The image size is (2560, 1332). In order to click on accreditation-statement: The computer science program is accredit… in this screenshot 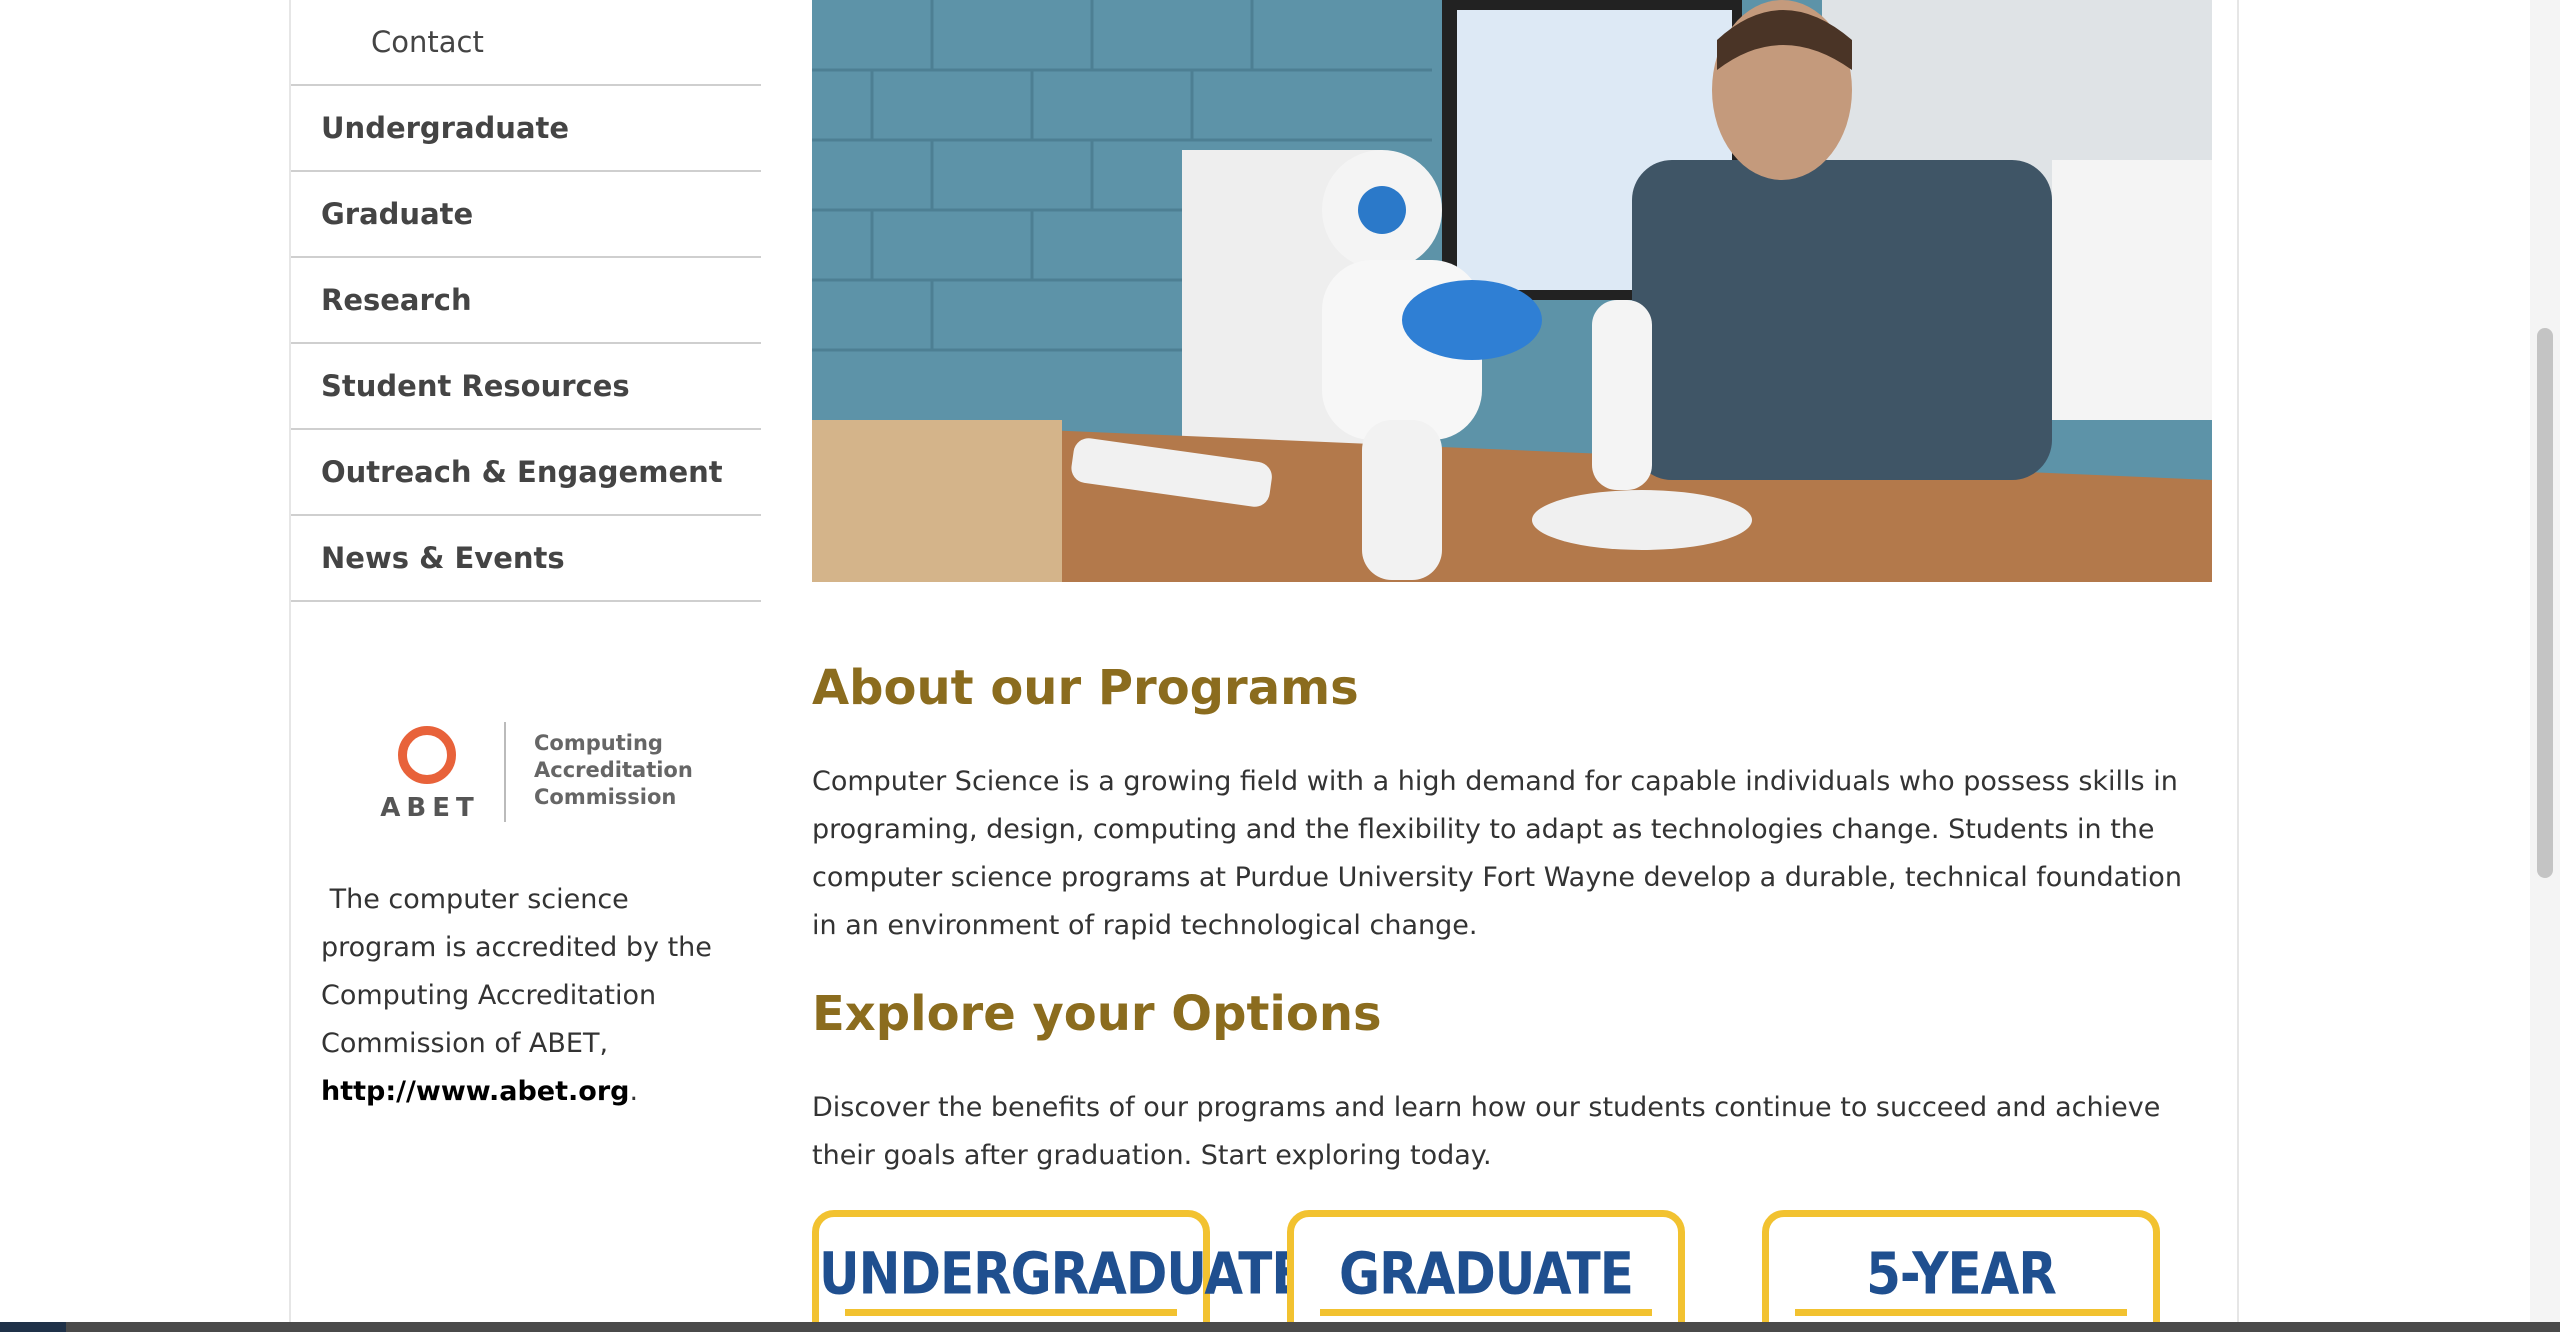, I will do `click(531, 996)`.